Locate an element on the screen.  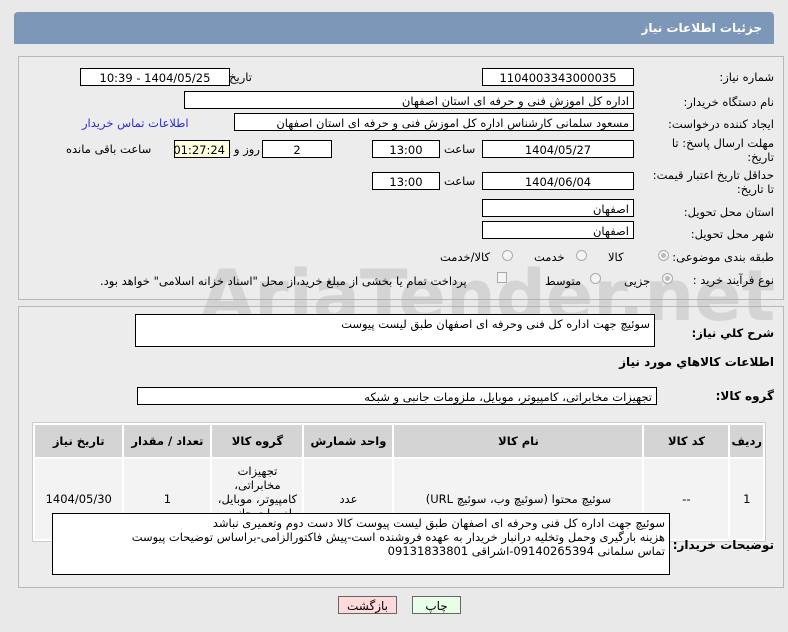
deadline-time-field: 13:00 is located at coordinates (406, 149).